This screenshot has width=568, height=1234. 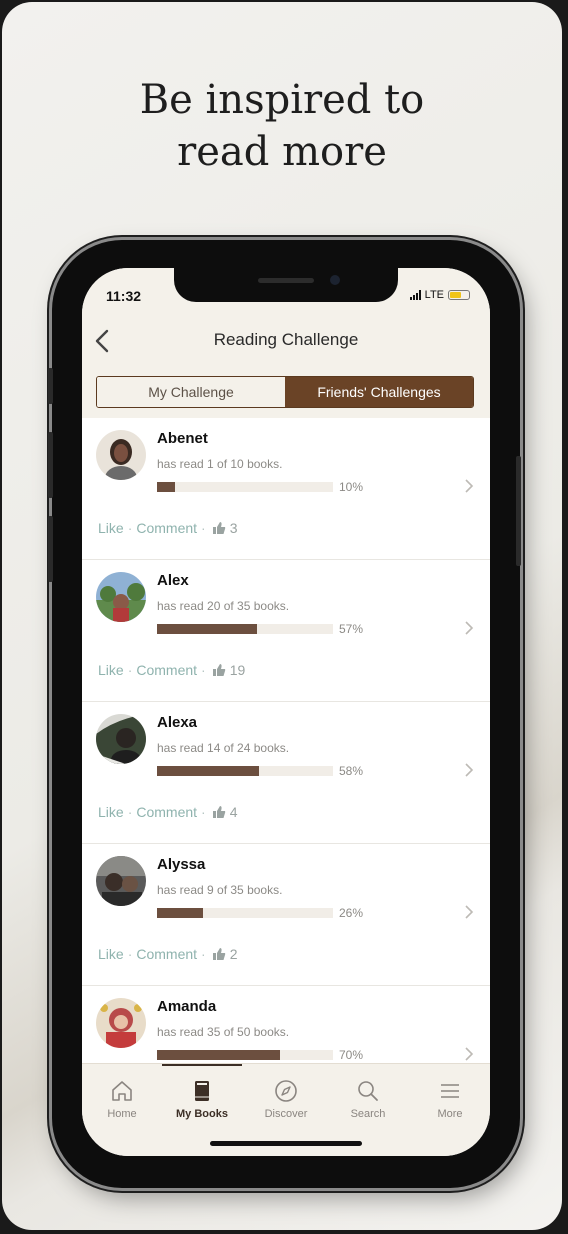 I want to click on search-icon, so click(x=368, y=1091).